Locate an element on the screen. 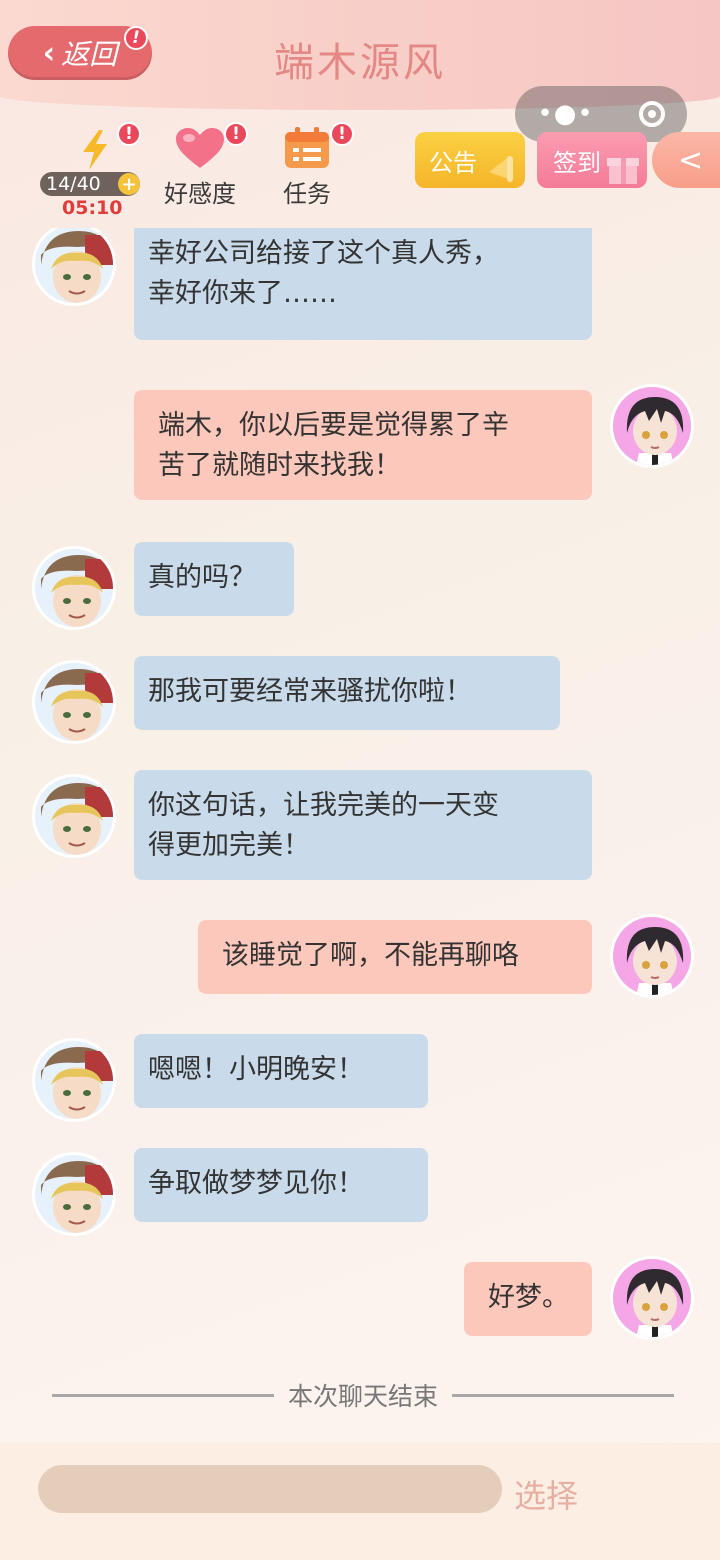 Image resolution: width=720 pixels, height=1560 pixels. chat-end-divider: 本次聊天结束 is located at coordinates (363, 1395).